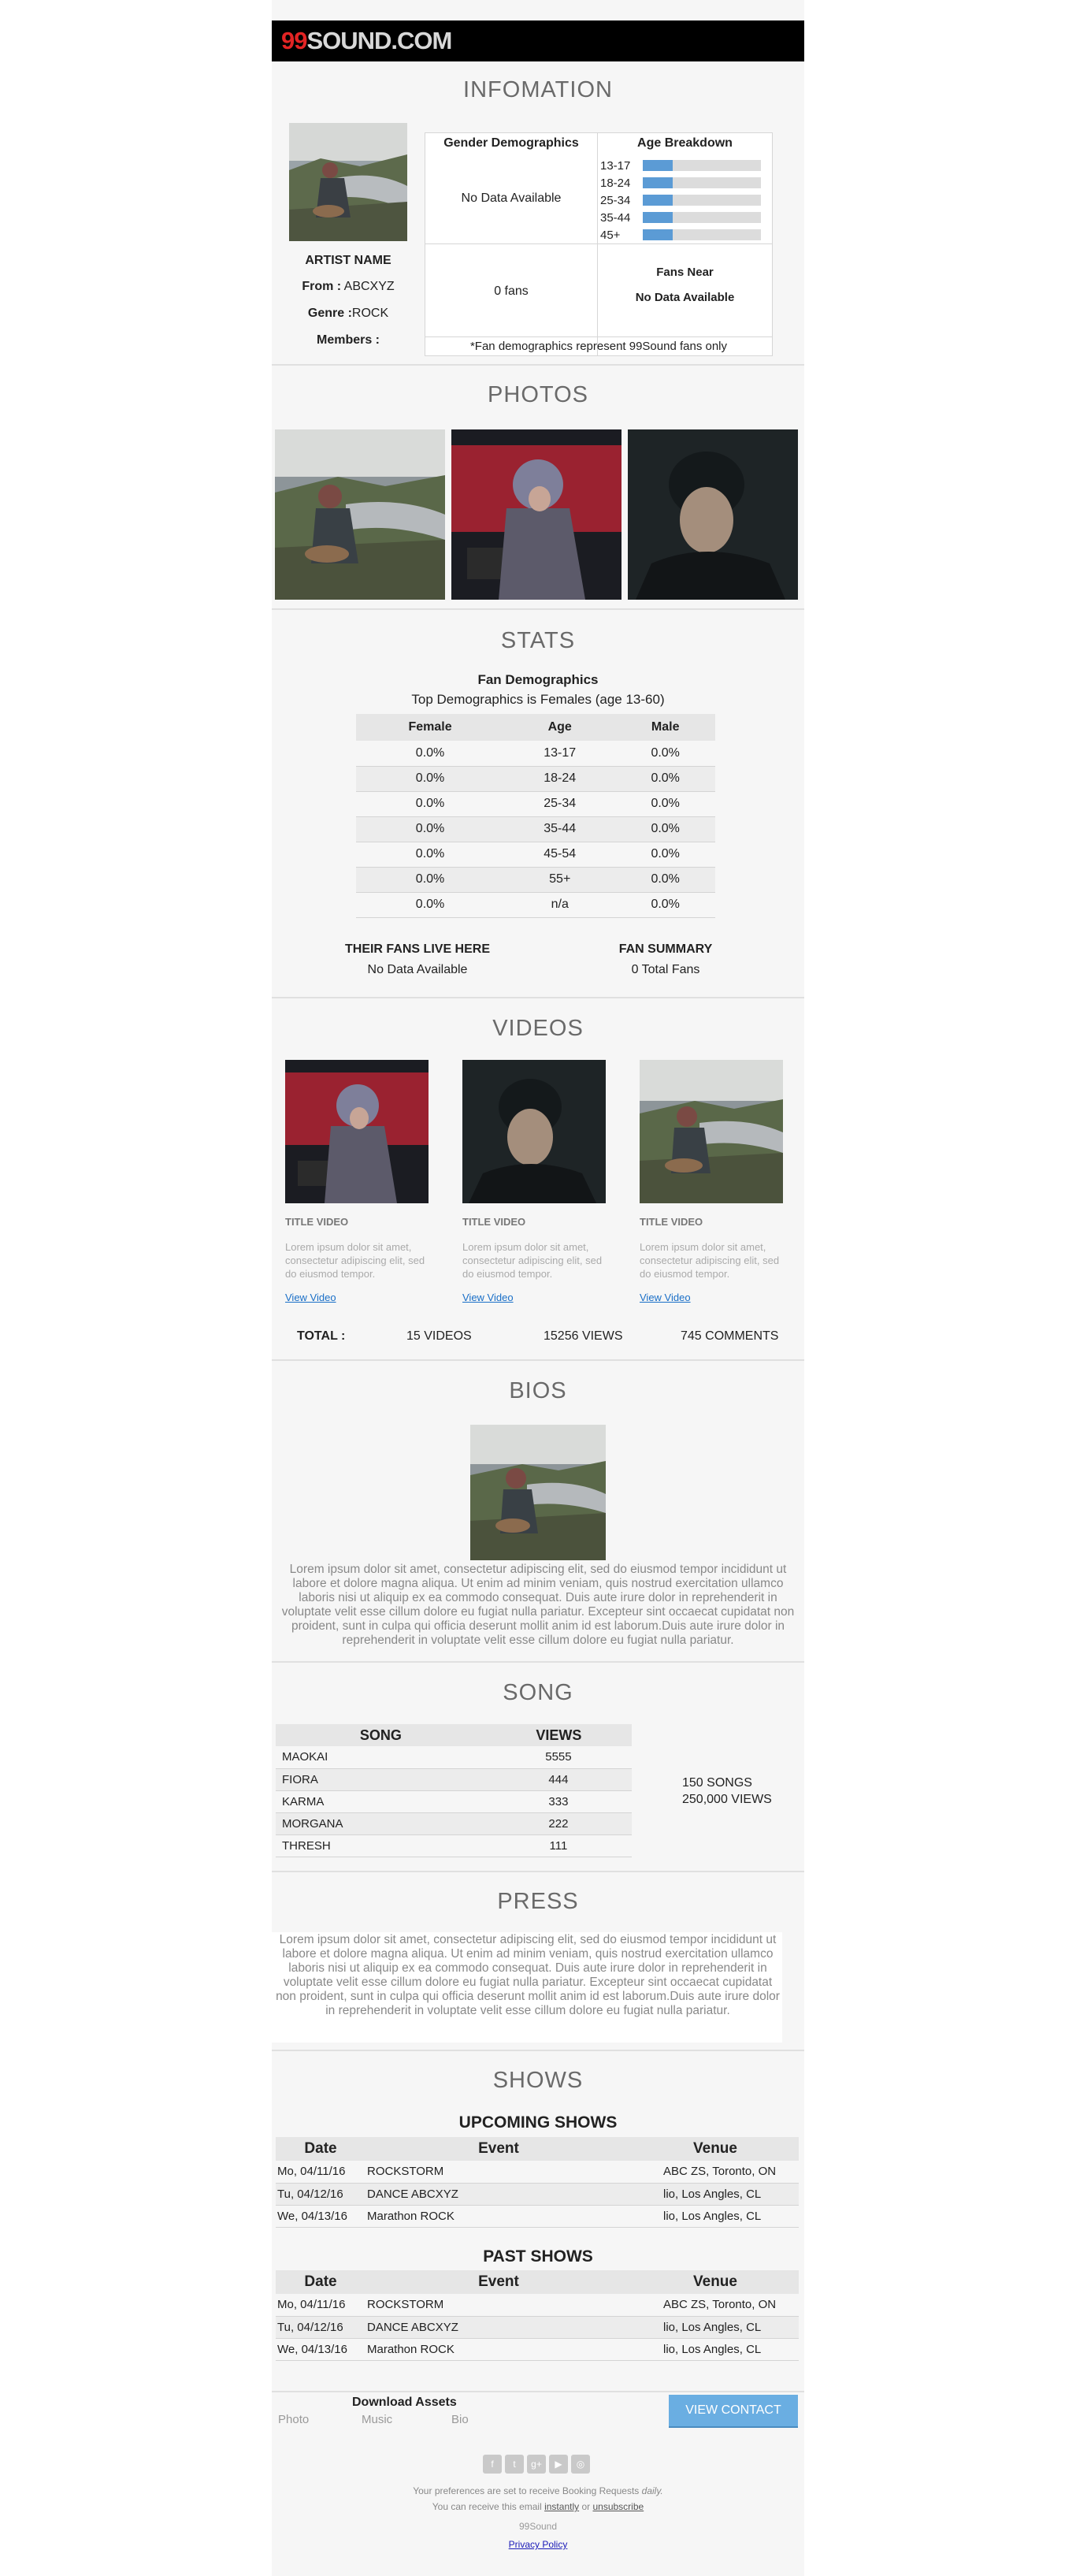 The height and width of the screenshot is (2576, 1076). What do you see at coordinates (321, 1336) in the screenshot?
I see `total-label: TOTAL :` at bounding box center [321, 1336].